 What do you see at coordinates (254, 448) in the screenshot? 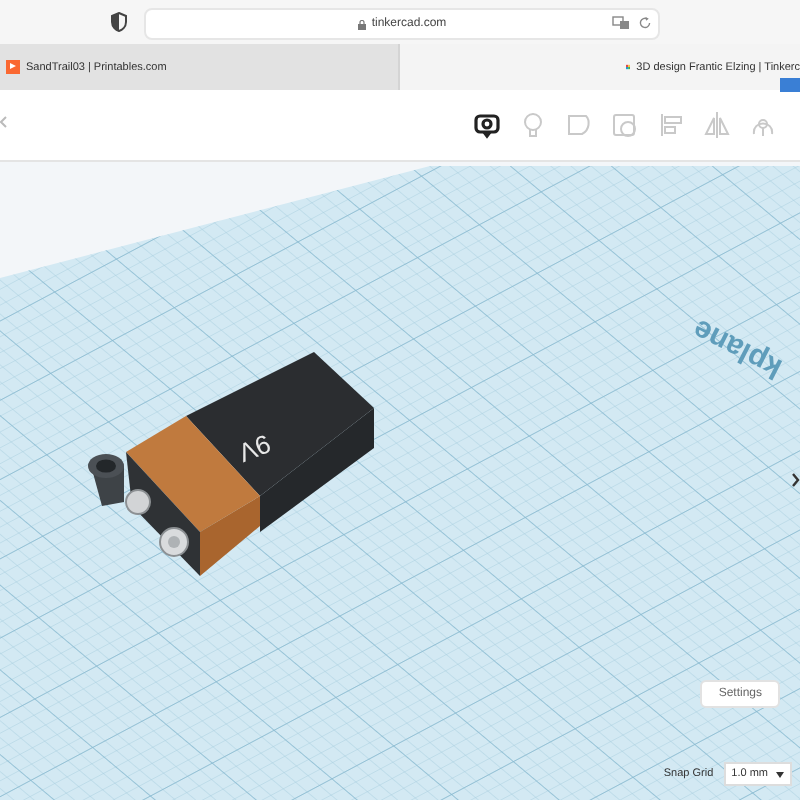
I see `battery-label: 9V` at bounding box center [254, 448].